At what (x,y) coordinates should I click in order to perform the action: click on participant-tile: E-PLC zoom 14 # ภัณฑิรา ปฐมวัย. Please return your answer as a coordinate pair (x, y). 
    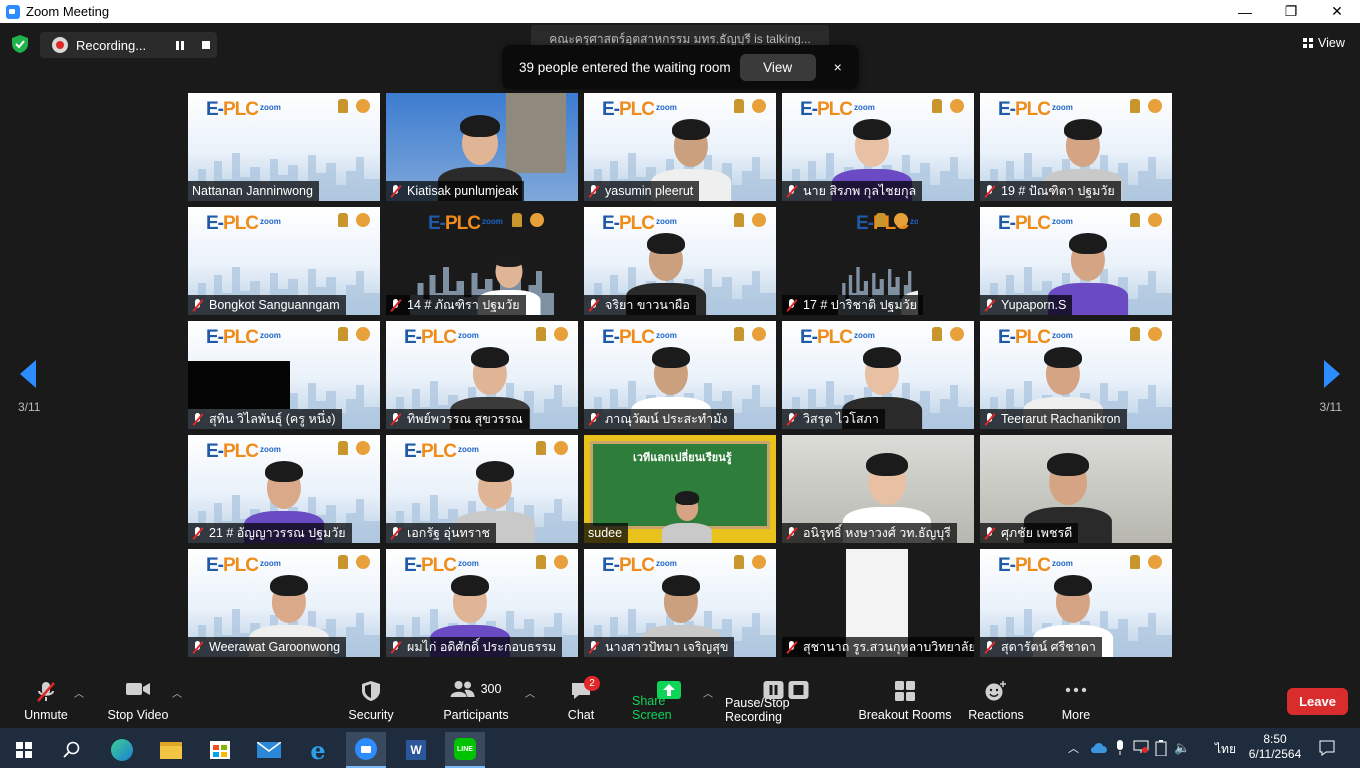
    Looking at the image, I should click on (482, 261).